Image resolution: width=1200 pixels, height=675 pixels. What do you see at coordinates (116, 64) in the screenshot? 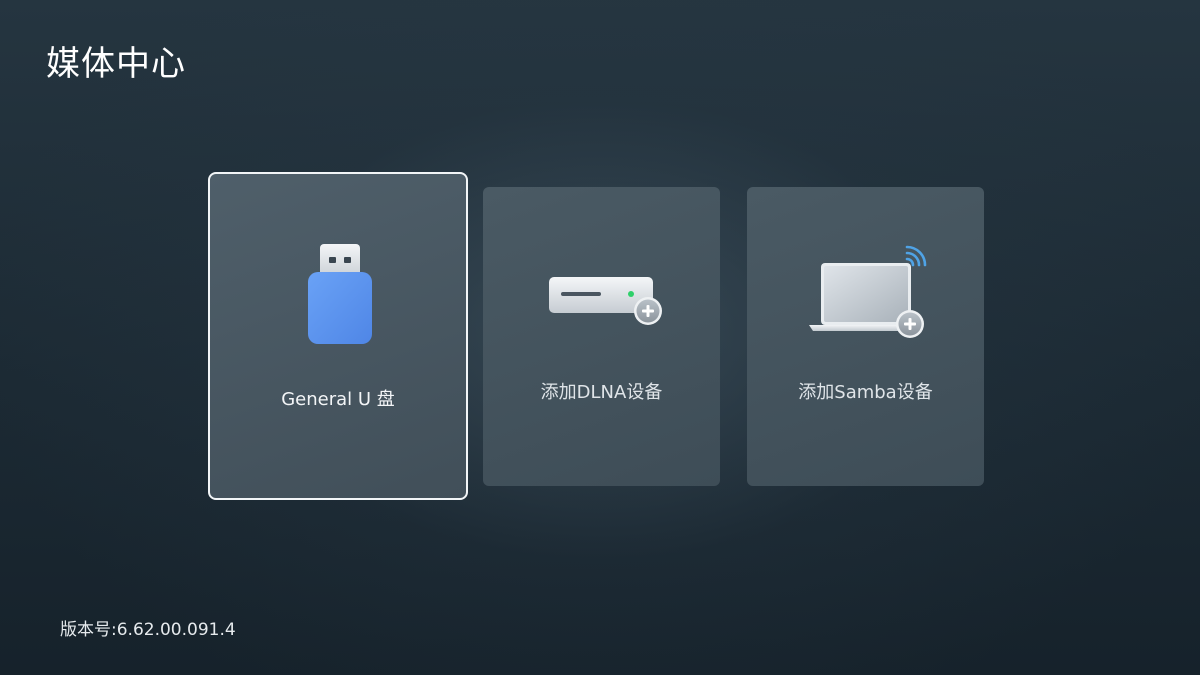
I see `page-title: 媒体中心` at bounding box center [116, 64].